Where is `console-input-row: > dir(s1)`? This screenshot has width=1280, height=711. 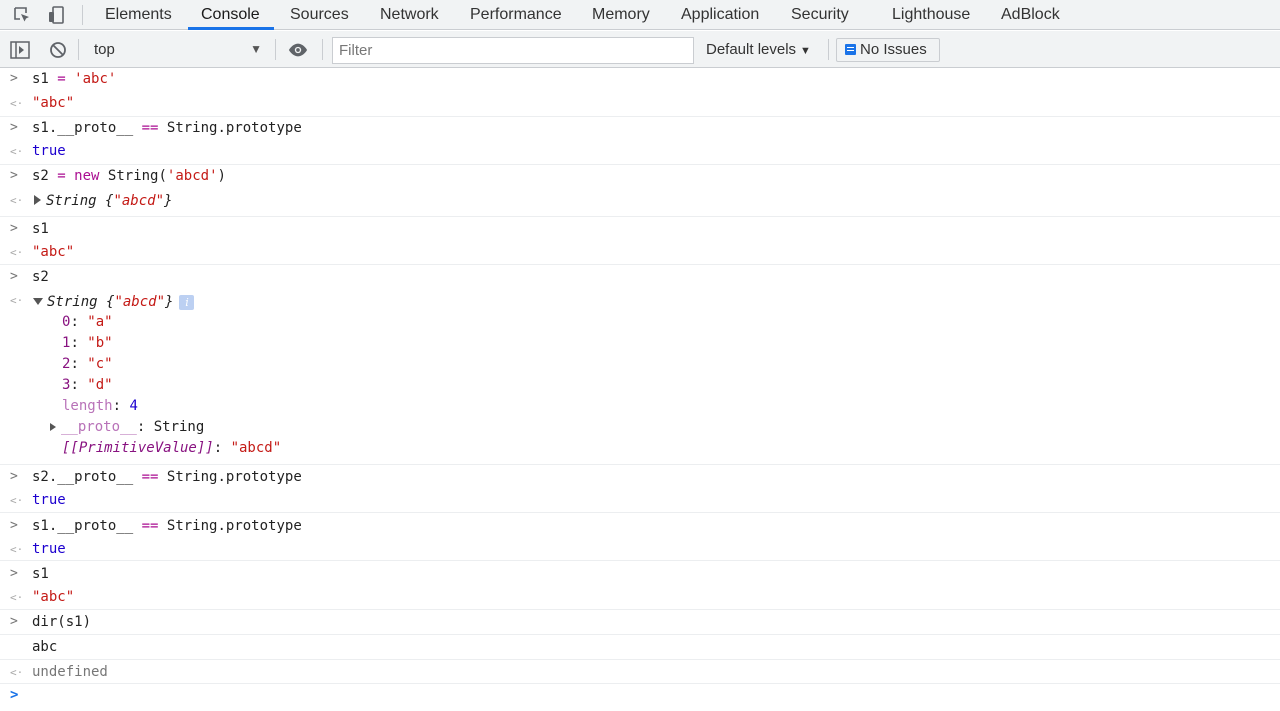
console-input-row: > dir(s1) is located at coordinates (640, 621).